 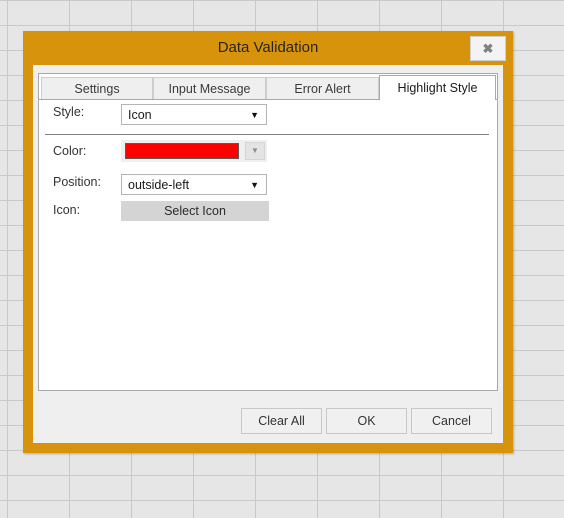 I want to click on style-select-value: Icon, so click(x=140, y=115).